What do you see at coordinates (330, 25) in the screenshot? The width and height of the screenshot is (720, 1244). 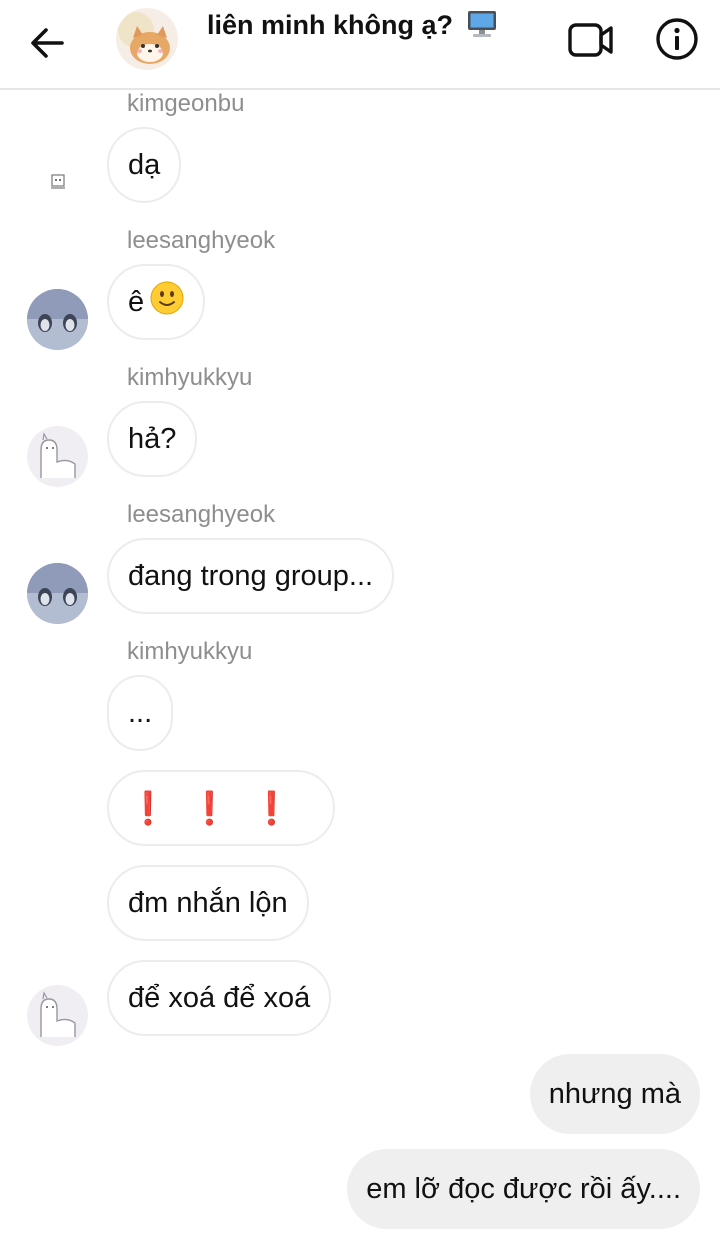 I see `chat-title-text: liên minh không ạ?` at bounding box center [330, 25].